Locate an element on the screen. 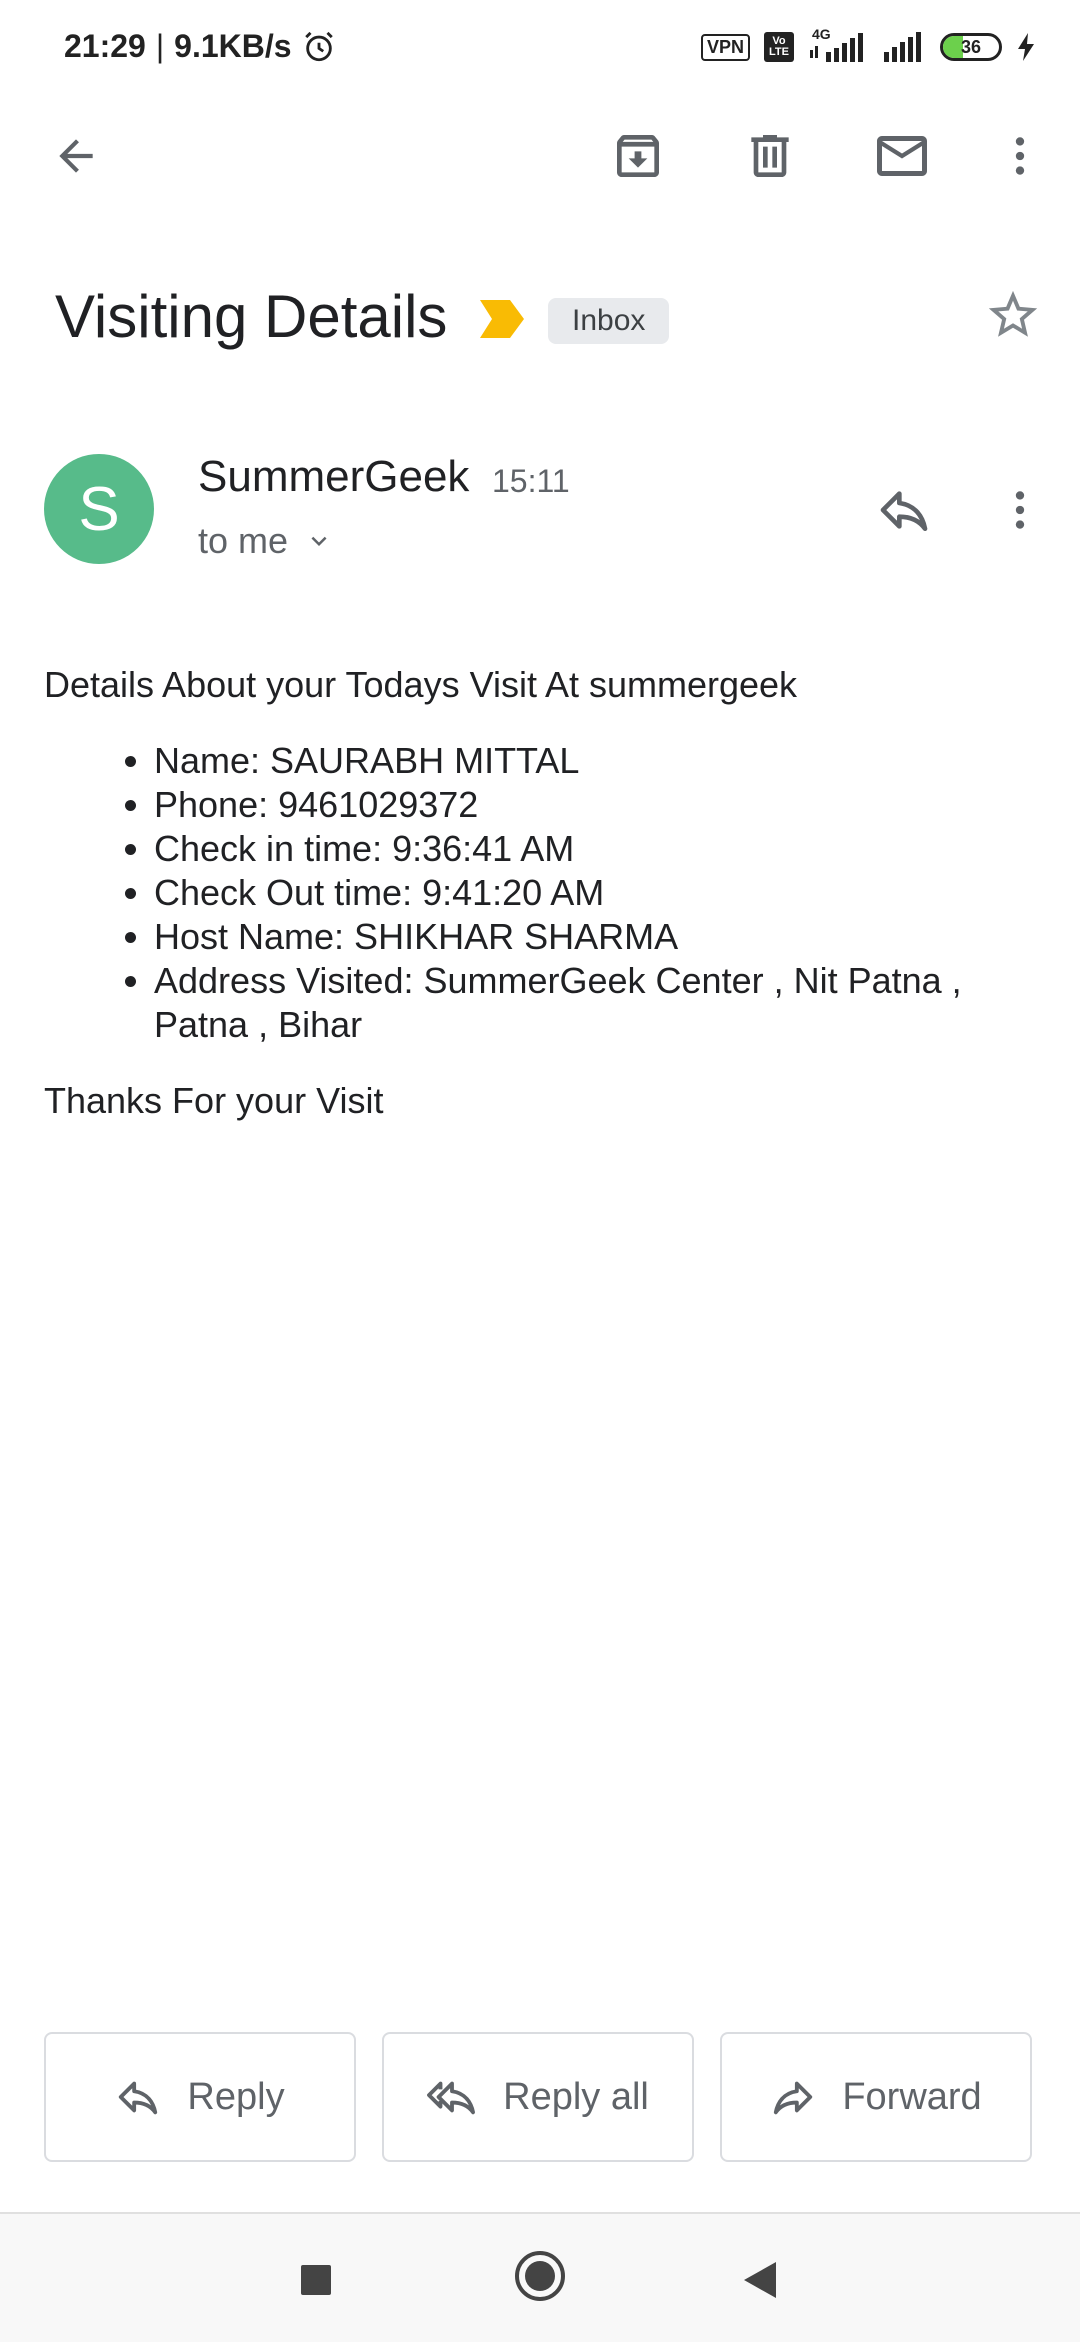 The width and height of the screenshot is (1080, 2342). list-item: Check in time: 9:36:41 AM is located at coordinates (599, 849).